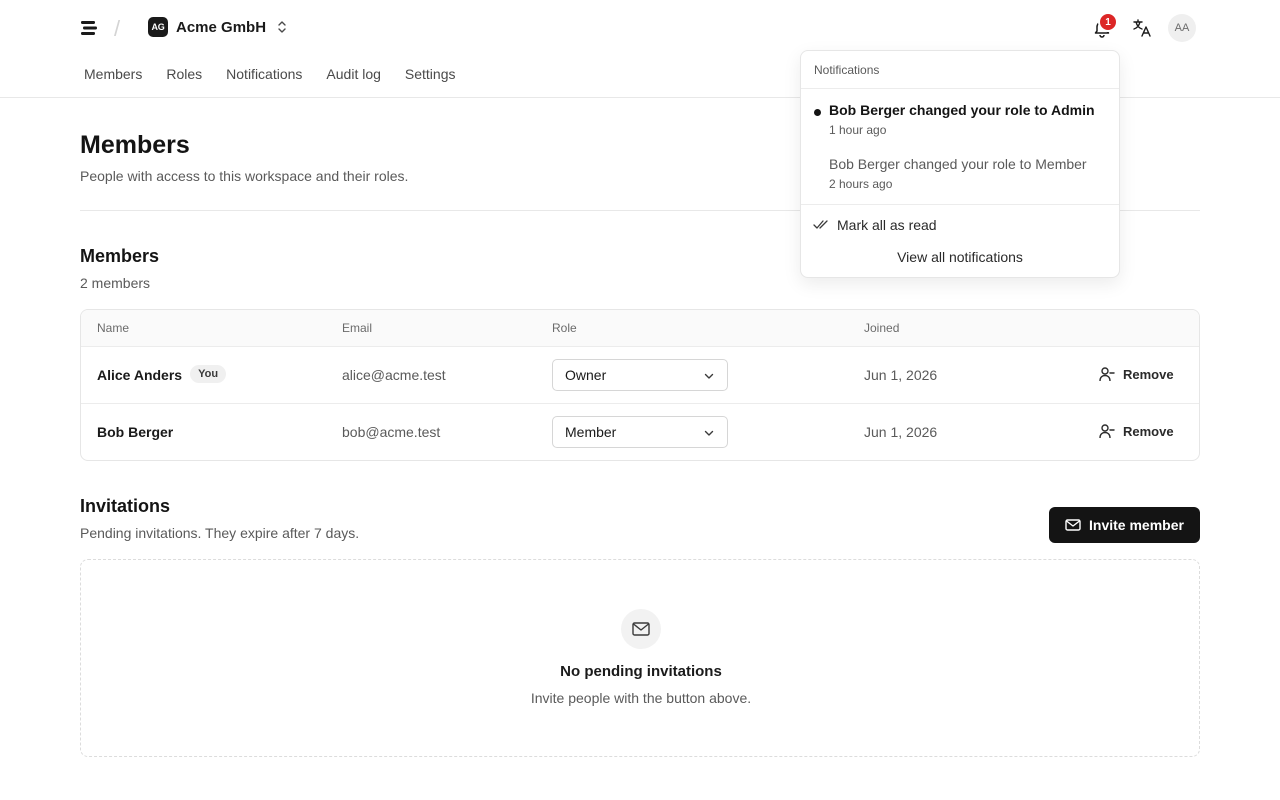  What do you see at coordinates (858, 130) in the screenshot?
I see `notification-time: 1 hour ago` at bounding box center [858, 130].